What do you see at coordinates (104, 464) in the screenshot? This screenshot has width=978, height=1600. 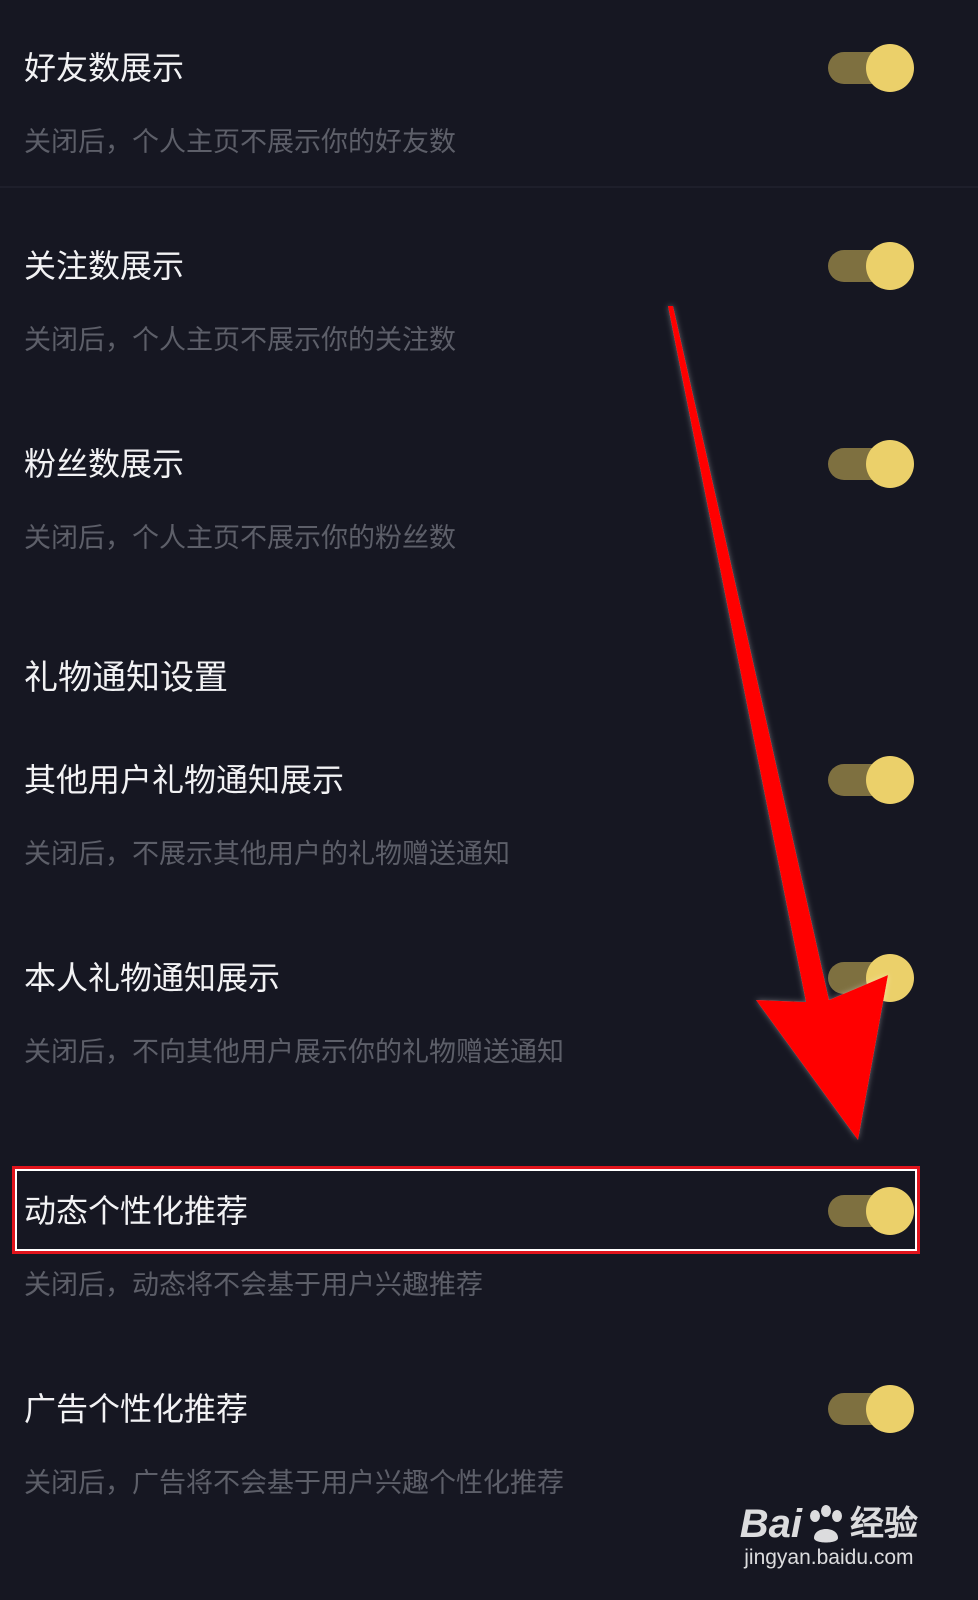 I see `fans-count-title: 粉丝数展示` at bounding box center [104, 464].